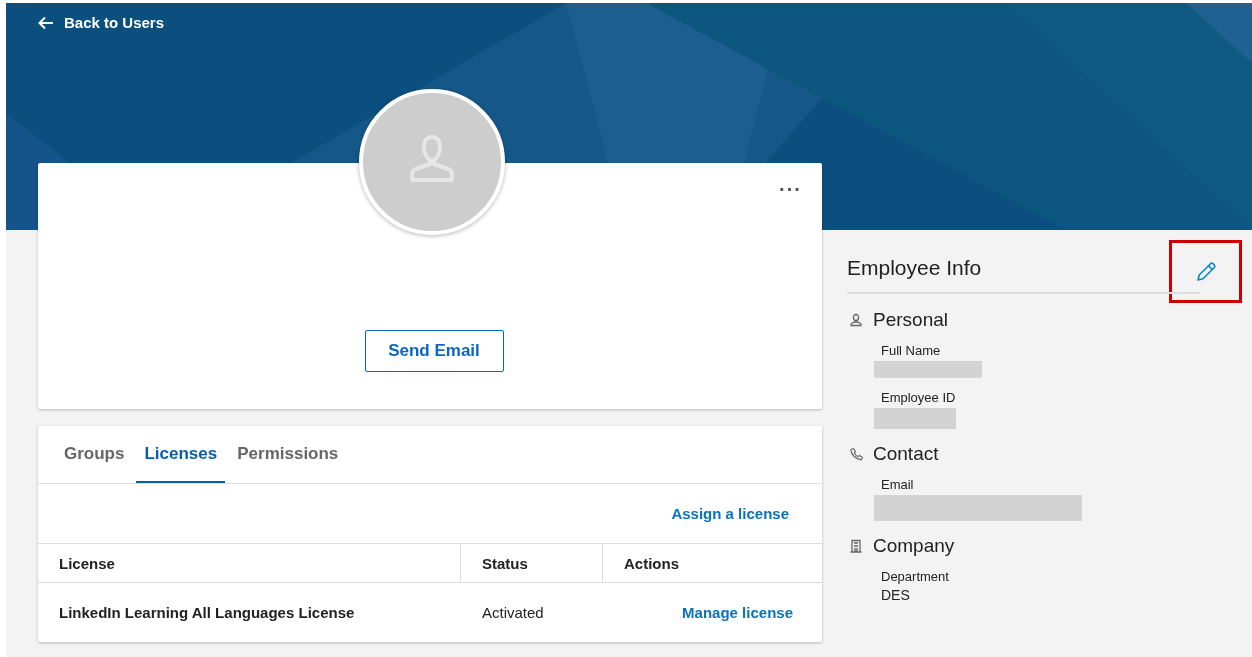 The image size is (1252, 657). Describe the element at coordinates (46, 22) in the screenshot. I see `back-arrow-icon` at that location.